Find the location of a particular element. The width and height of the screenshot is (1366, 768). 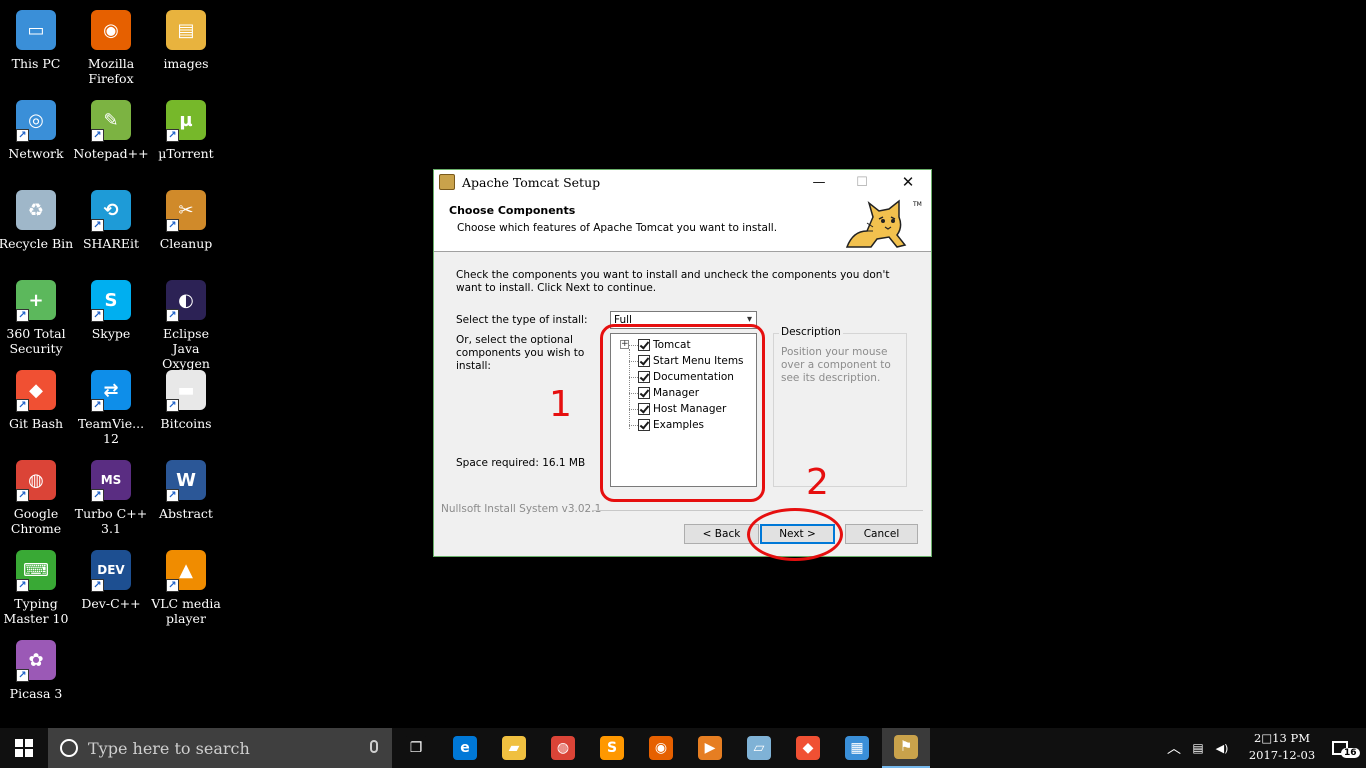

desktop-icon-label: Picasa 3 is located at coordinates (36, 693).